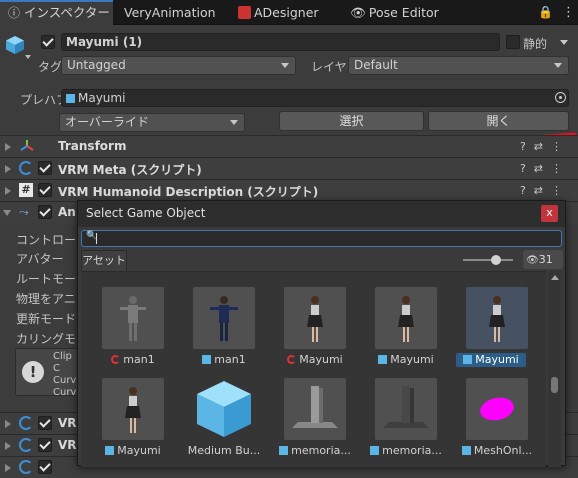 The height and width of the screenshot is (478, 578). What do you see at coordinates (50, 67) in the screenshot?
I see `tag-label: タグ` at bounding box center [50, 67].